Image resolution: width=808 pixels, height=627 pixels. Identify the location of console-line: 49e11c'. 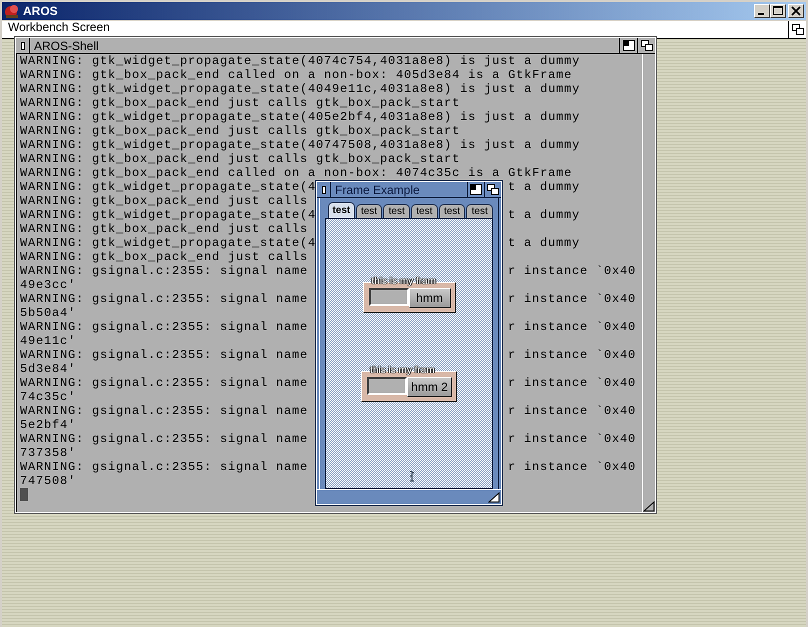
(48, 341).